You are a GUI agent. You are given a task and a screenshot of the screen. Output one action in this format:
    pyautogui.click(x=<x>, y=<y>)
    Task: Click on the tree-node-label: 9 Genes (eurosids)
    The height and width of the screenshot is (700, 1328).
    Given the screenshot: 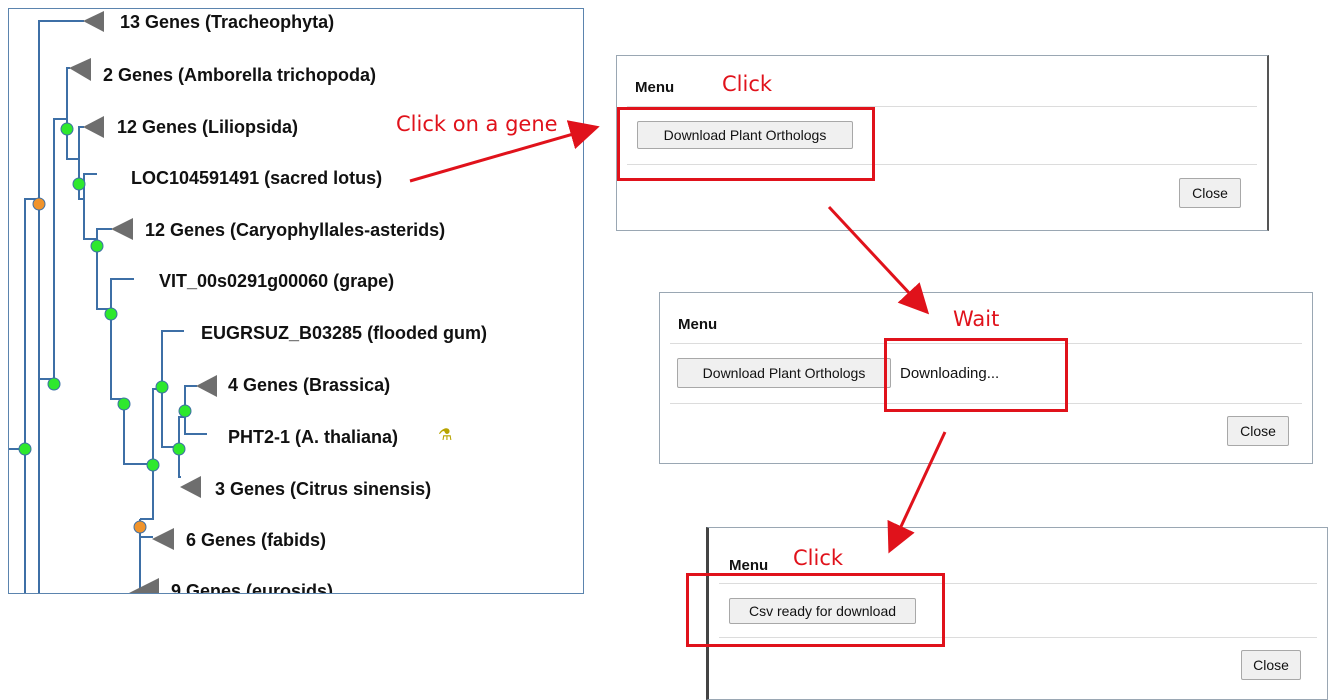 What is the action you would take?
    pyautogui.click(x=252, y=587)
    